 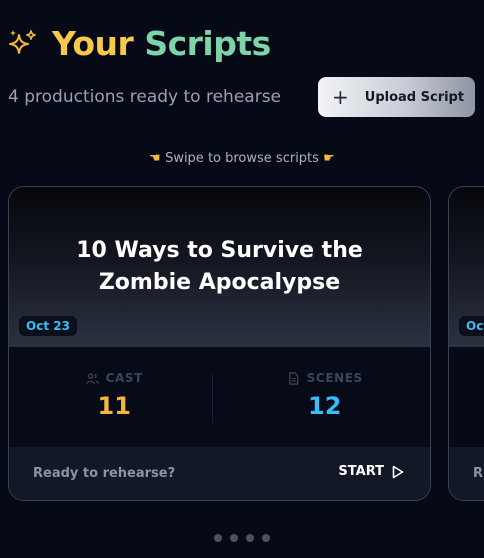 I want to click on stats-divider, so click(x=212, y=398).